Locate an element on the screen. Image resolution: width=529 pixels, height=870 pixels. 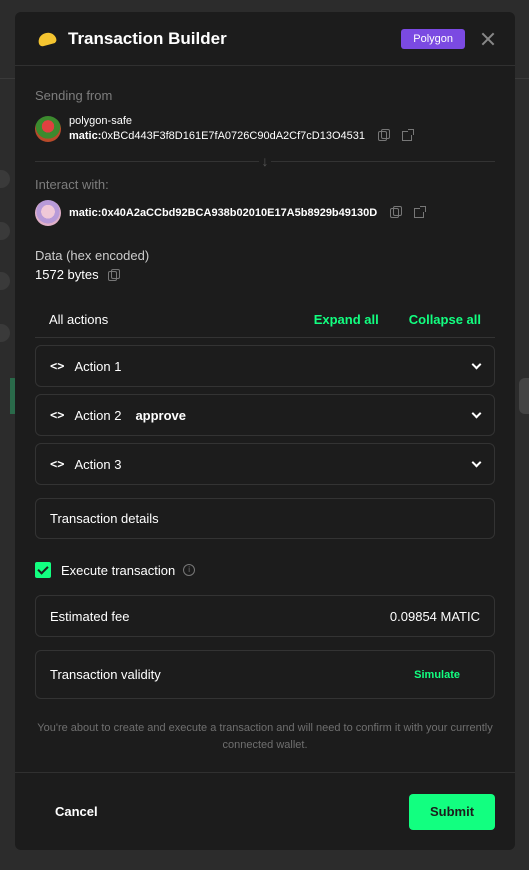
modal-title: Transaction Builder is located at coordinates (147, 38).